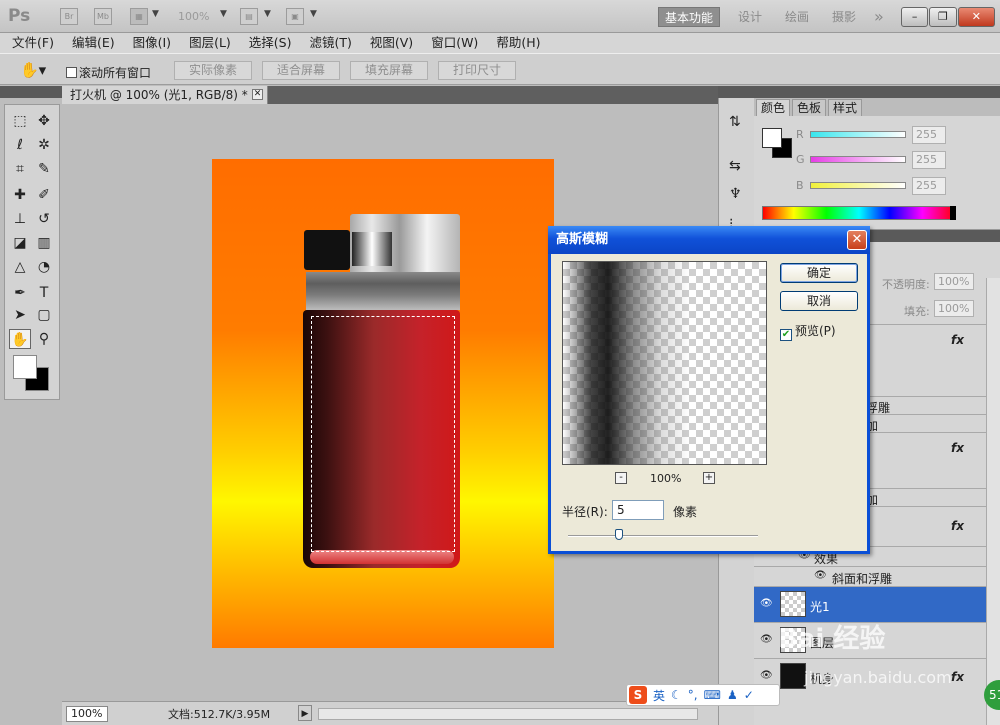 The height and width of the screenshot is (725, 1000). What do you see at coordinates (735, 194) in the screenshot?
I see `clone-source-icon: ♆` at bounding box center [735, 194].